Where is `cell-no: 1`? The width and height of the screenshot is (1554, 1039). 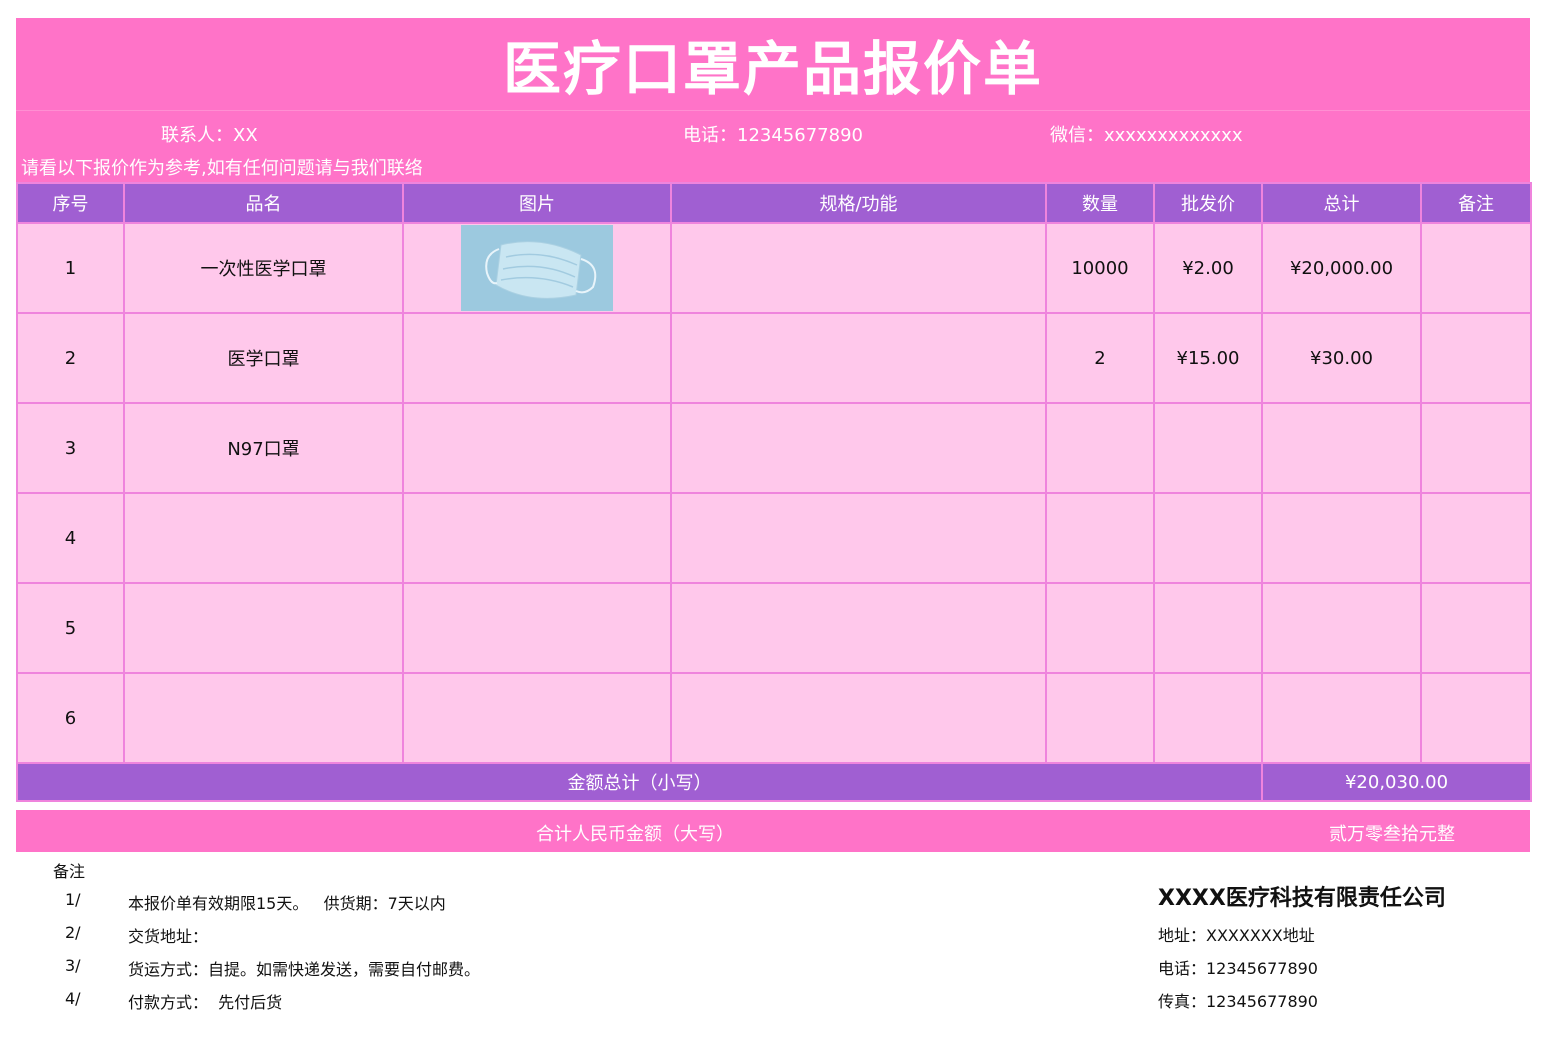 cell-no: 1 is located at coordinates (70, 268).